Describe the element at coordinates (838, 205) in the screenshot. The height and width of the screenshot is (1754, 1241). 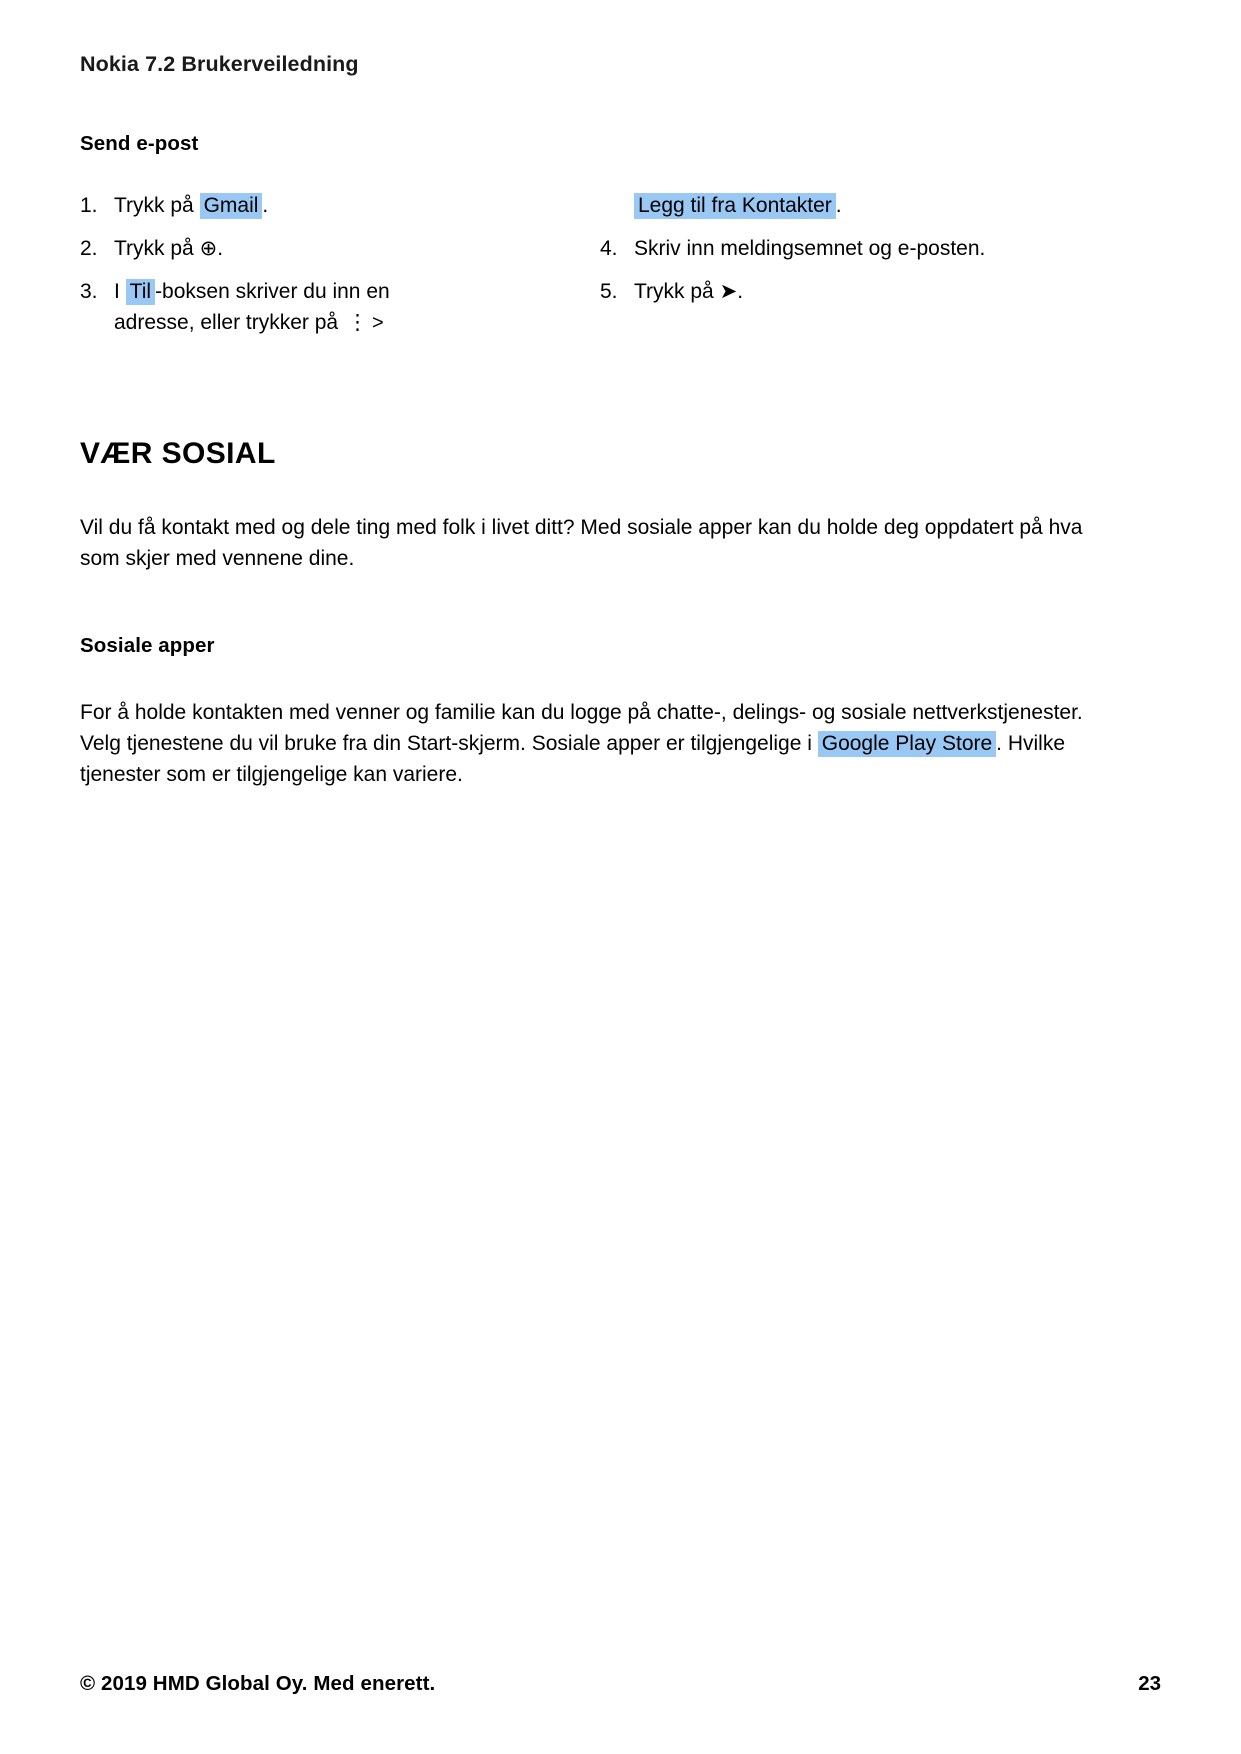
I see `step-continuation-after: .` at that location.